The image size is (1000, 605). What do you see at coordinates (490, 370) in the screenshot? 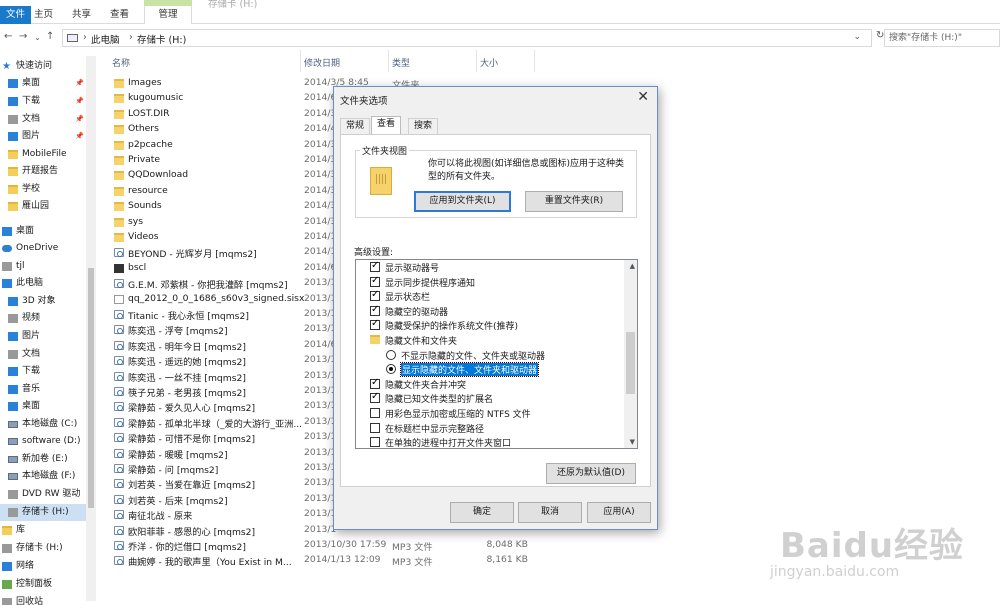
I see `setting-item: 显示隐藏的文件、文件夹和驱动器` at bounding box center [490, 370].